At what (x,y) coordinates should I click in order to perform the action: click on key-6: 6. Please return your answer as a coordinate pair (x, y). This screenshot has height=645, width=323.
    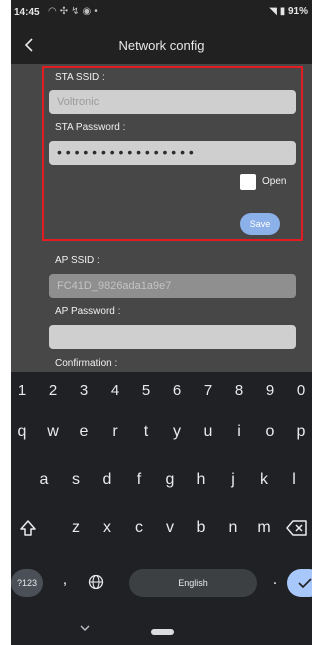
    Looking at the image, I should click on (177, 391).